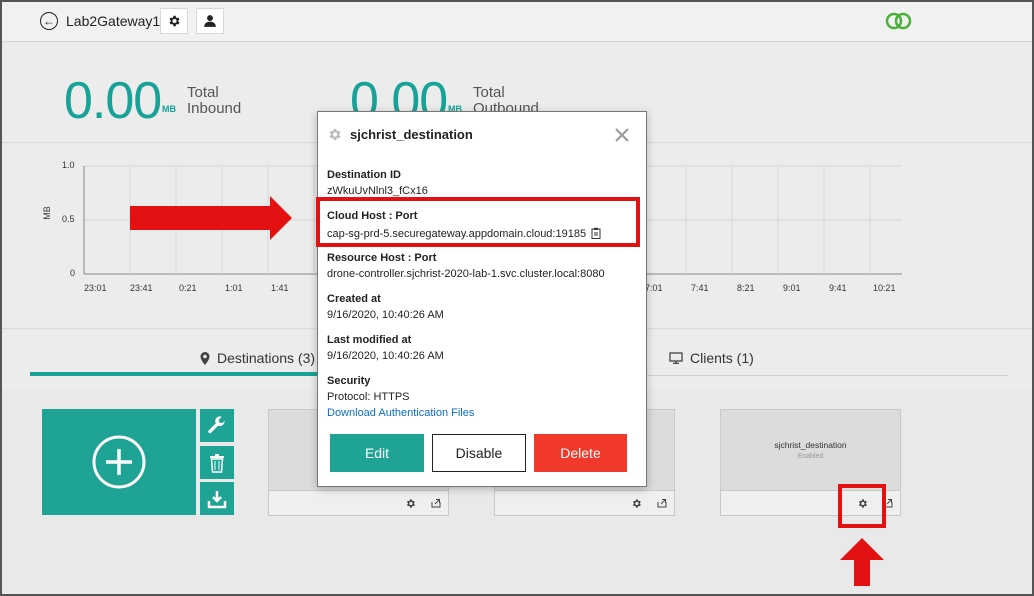 Image resolution: width=1034 pixels, height=596 pixels. I want to click on right-arrow-annotation, so click(211, 218).